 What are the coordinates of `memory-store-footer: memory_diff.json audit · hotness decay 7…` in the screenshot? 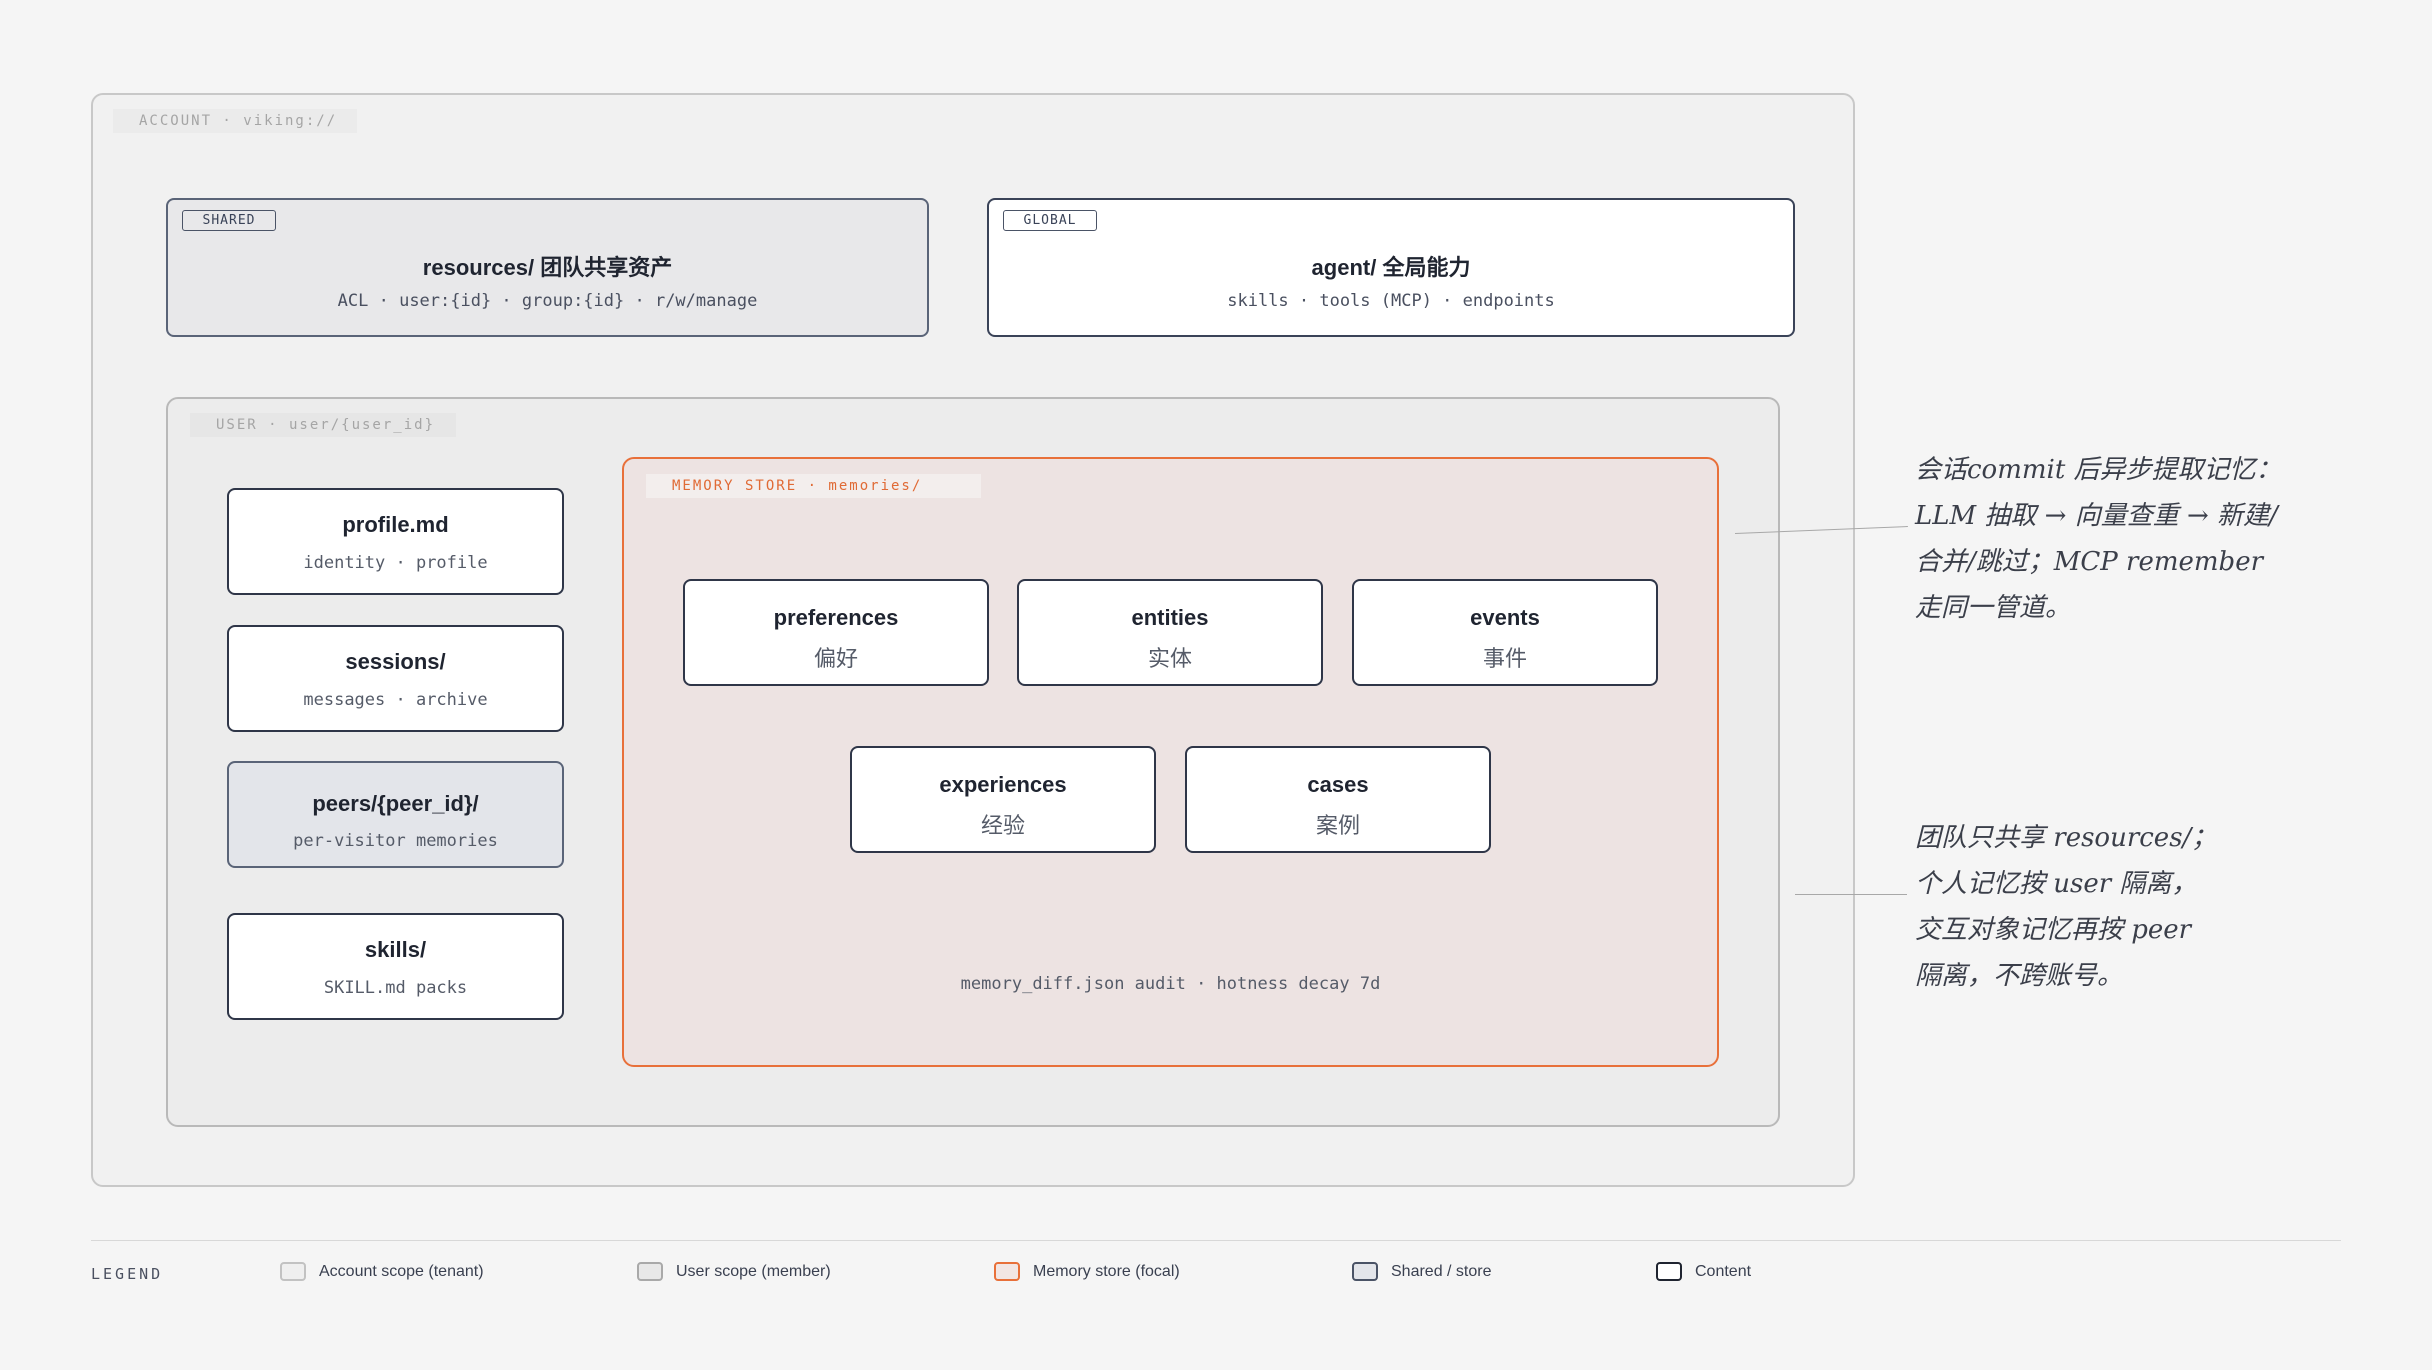 It's located at (1170, 984).